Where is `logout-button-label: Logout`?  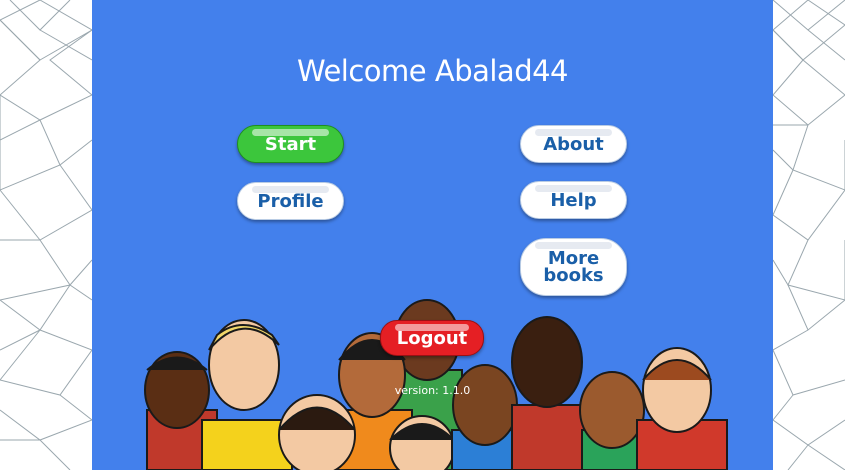
logout-button-label: Logout is located at coordinates (432, 338).